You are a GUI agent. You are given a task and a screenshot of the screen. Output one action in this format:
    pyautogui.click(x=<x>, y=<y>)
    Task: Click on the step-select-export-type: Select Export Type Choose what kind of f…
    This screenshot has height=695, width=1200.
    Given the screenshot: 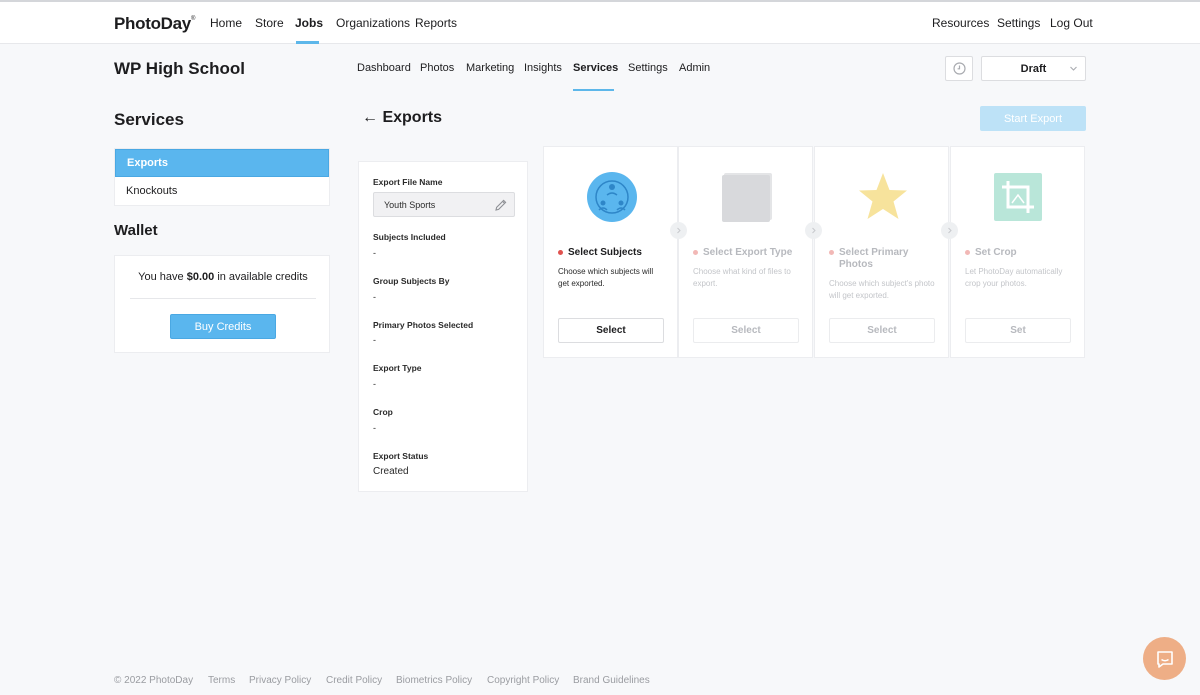 What is the action you would take?
    pyautogui.click(x=745, y=252)
    